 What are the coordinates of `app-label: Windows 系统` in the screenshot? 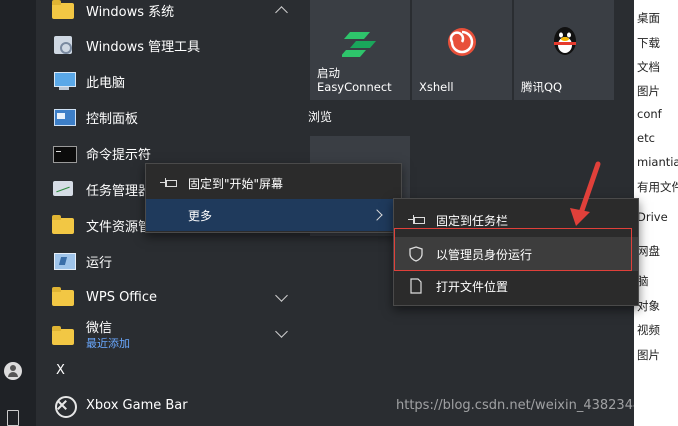 It's located at (130, 12).